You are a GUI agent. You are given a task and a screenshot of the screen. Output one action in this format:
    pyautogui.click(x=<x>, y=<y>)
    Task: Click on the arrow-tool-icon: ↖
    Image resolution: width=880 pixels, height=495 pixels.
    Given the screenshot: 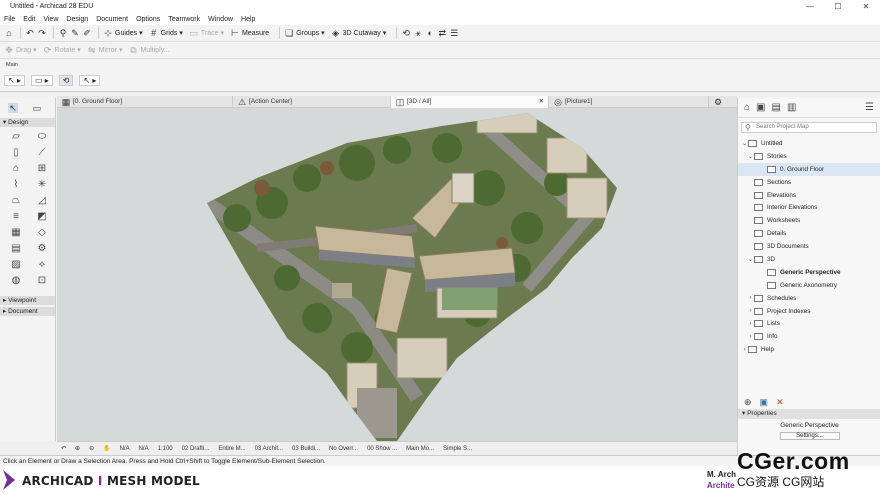 What is the action you would take?
    pyautogui.click(x=13, y=108)
    